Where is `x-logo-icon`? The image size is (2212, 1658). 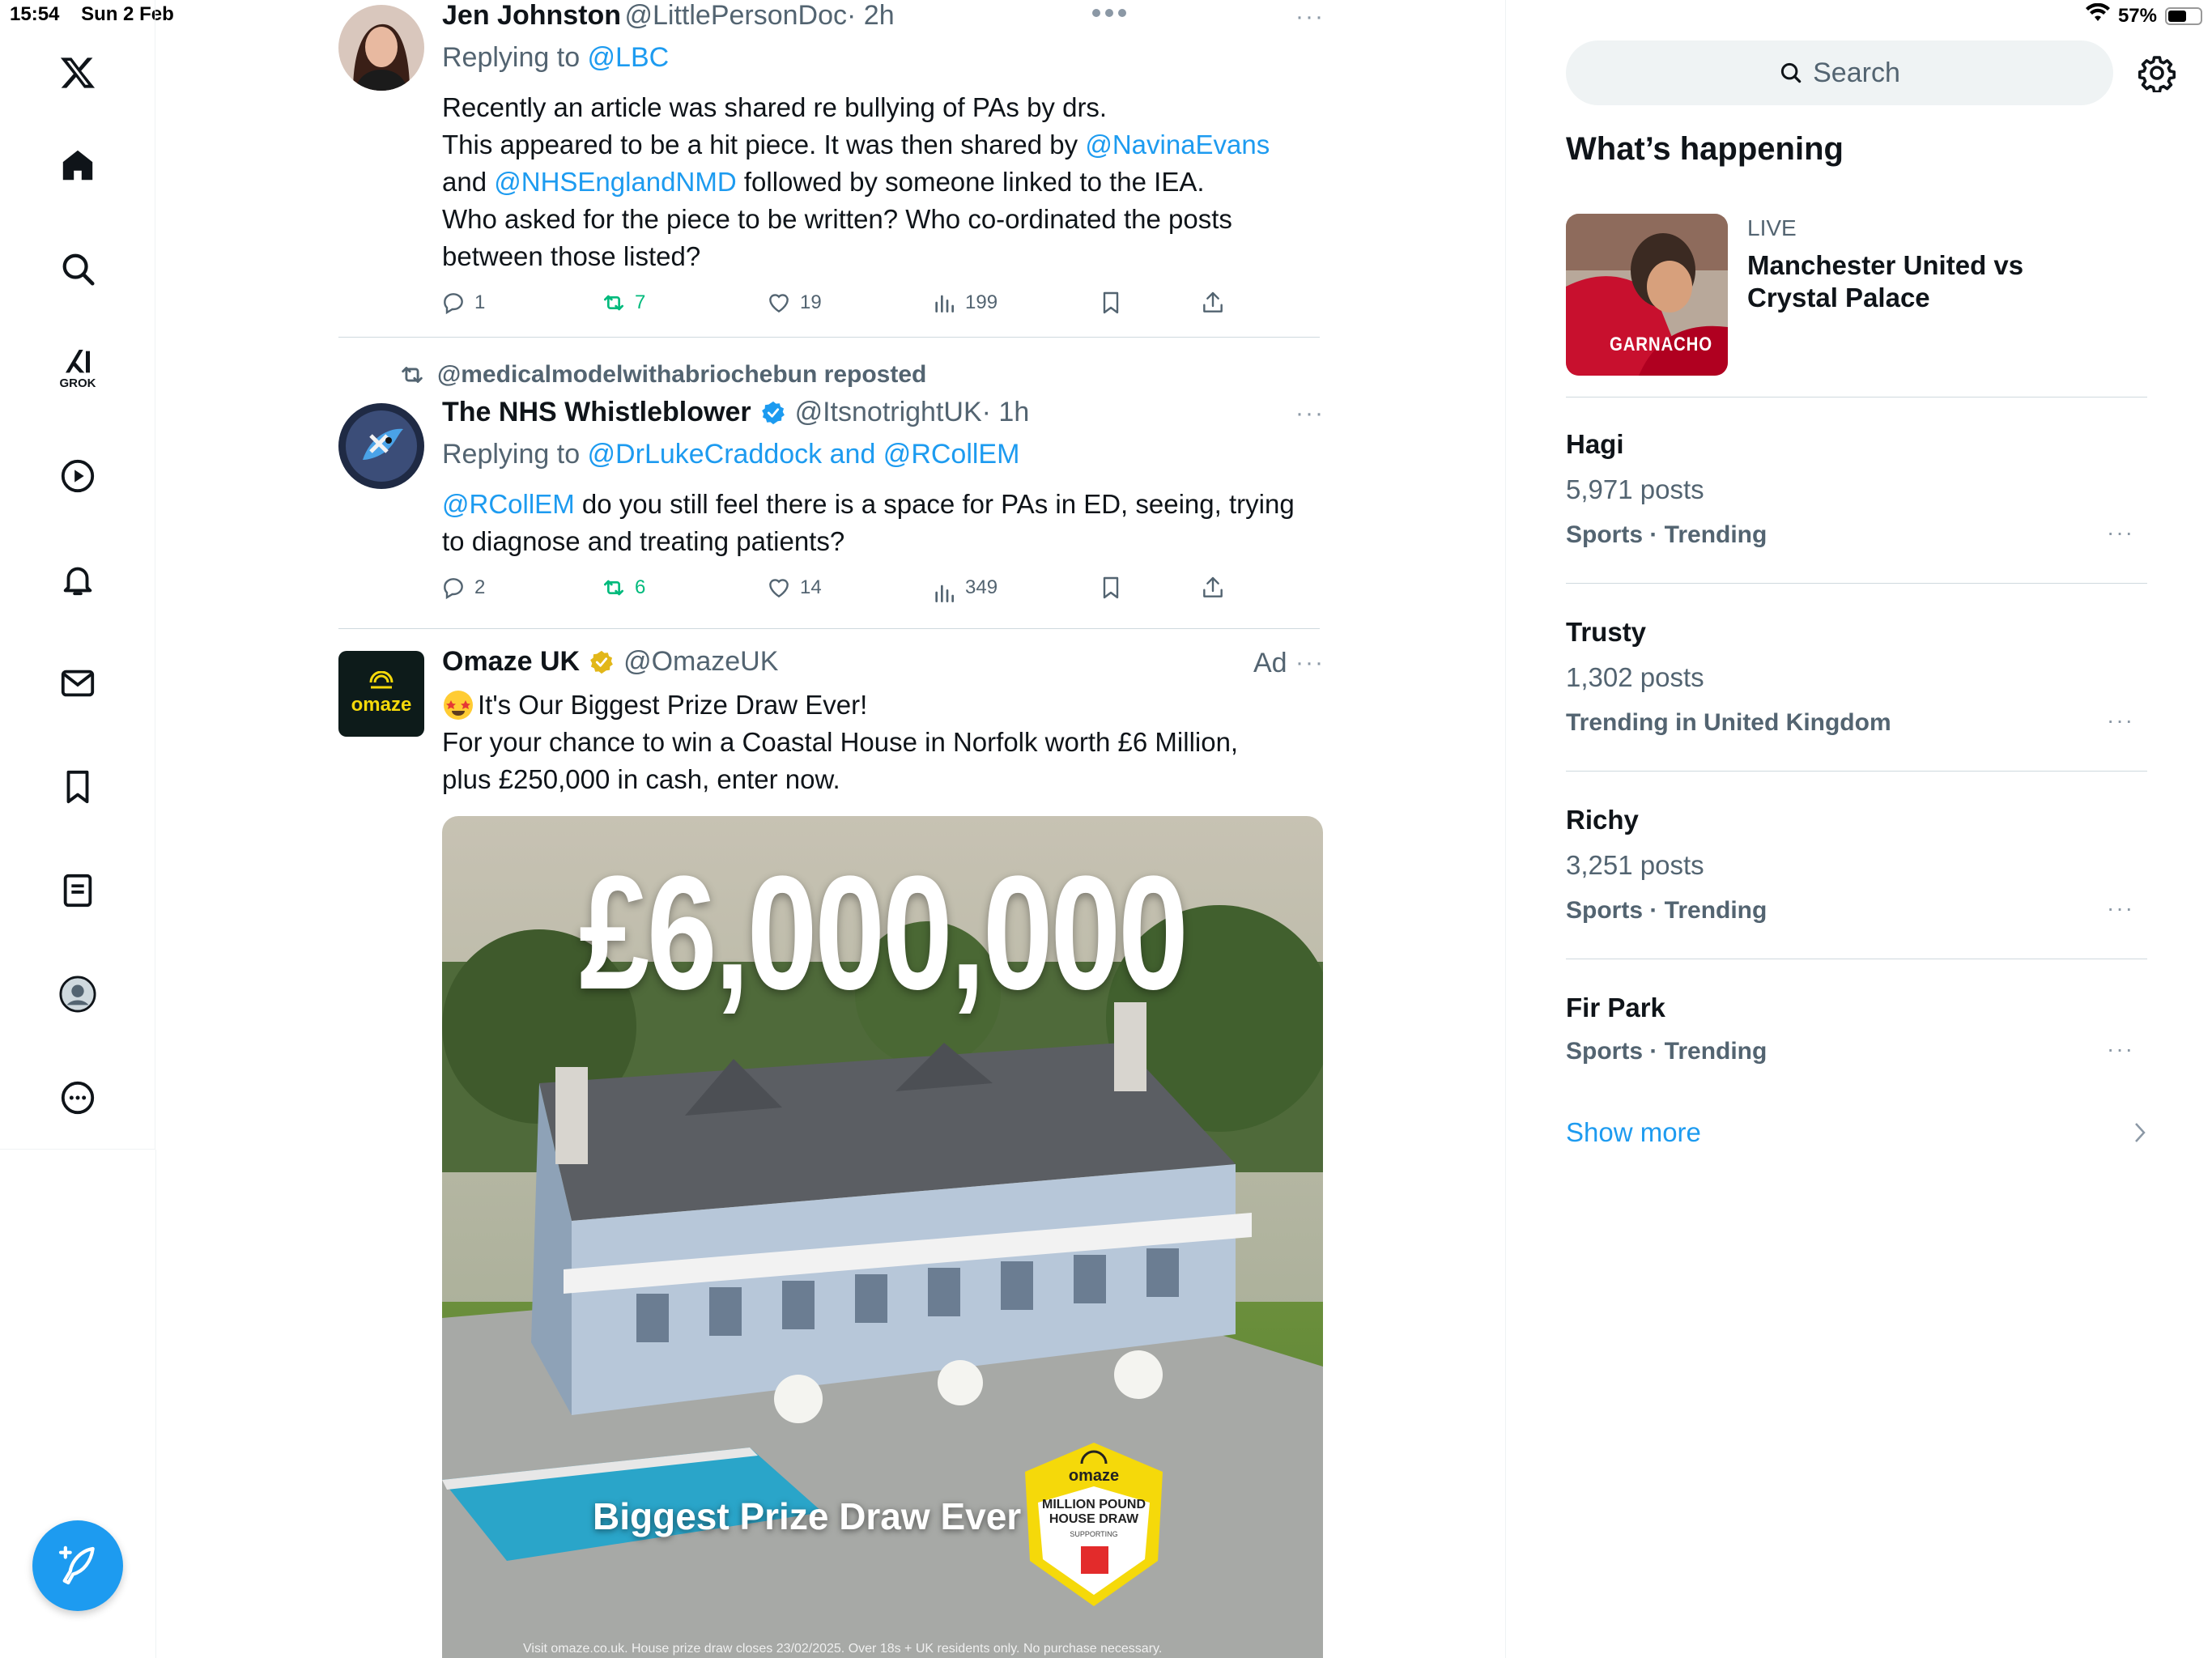 x-logo-icon is located at coordinates (77, 72).